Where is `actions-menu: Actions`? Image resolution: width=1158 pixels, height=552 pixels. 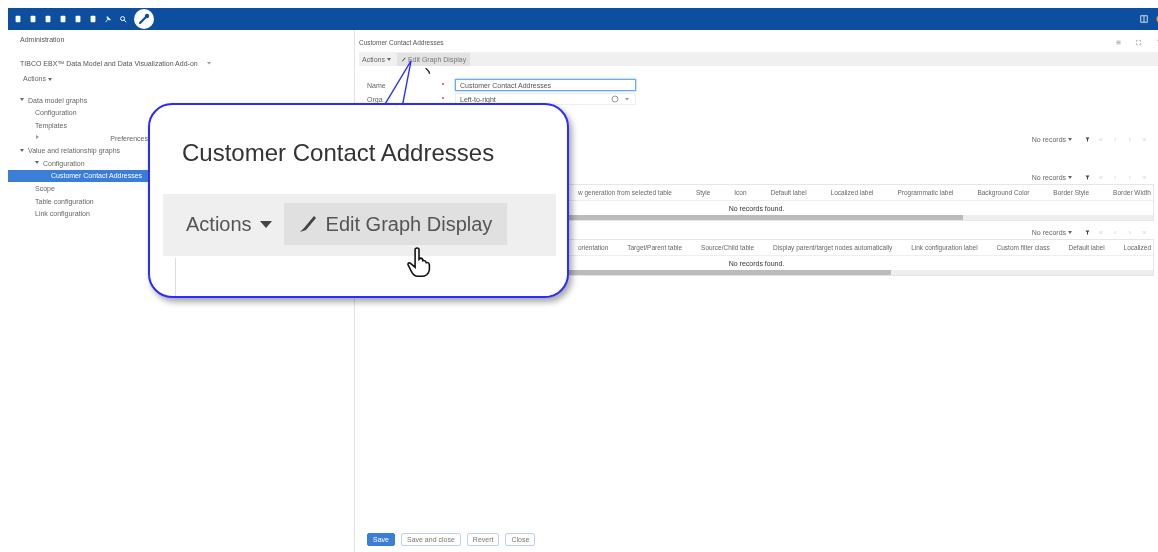 actions-menu: Actions is located at coordinates (229, 224).